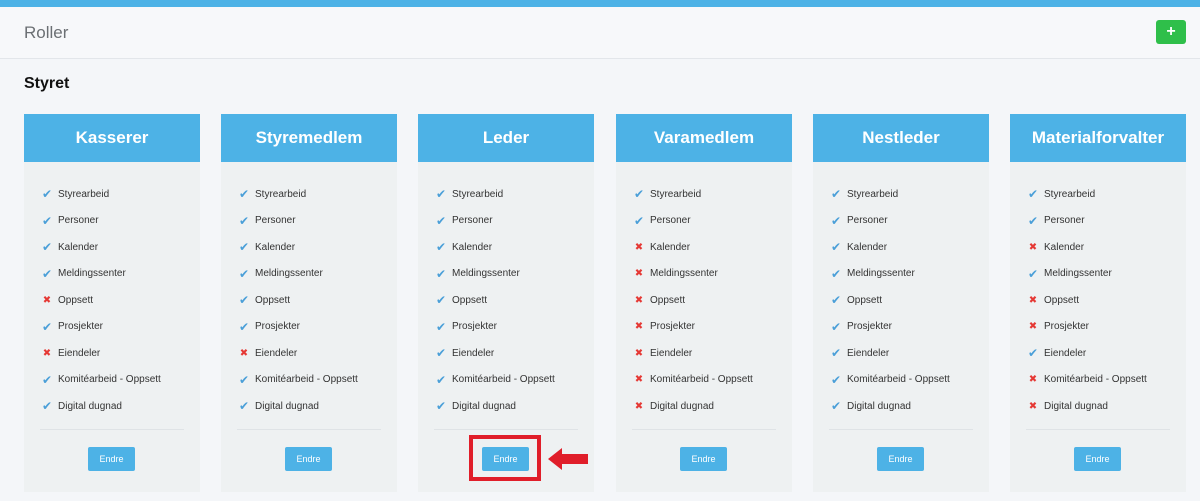  Describe the element at coordinates (46, 32) in the screenshot. I see `page-title: Roller` at that location.